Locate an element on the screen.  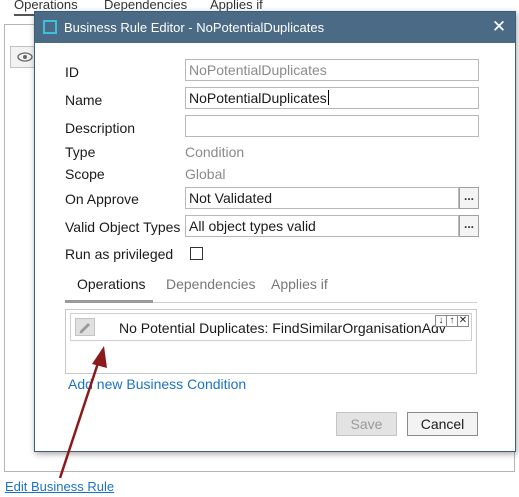
type-value: Condition is located at coordinates (215, 152).